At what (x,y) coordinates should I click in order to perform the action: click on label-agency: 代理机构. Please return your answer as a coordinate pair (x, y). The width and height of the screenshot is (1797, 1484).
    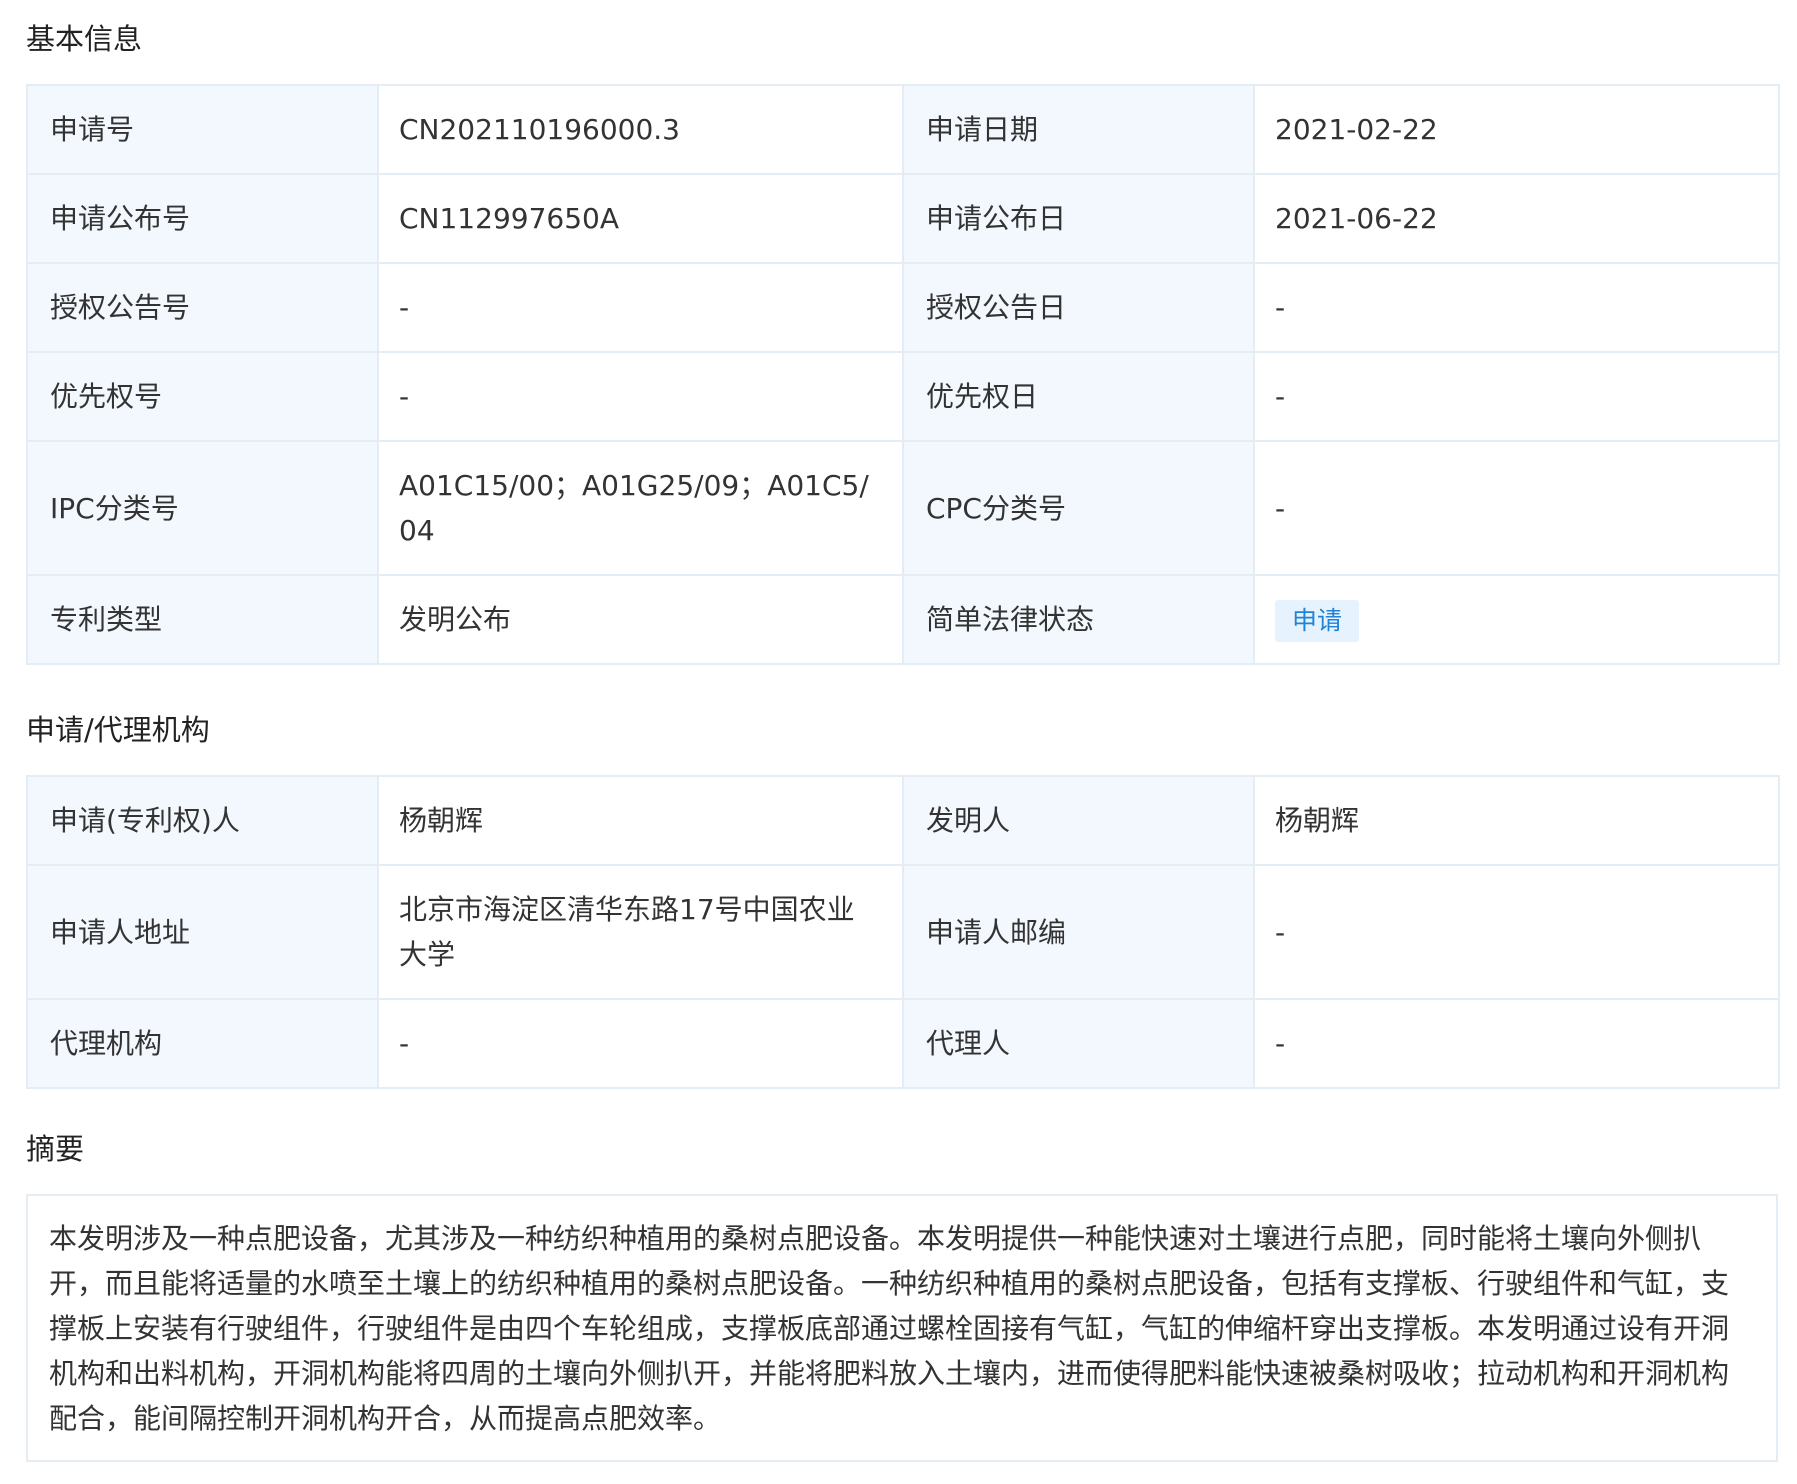
    Looking at the image, I should click on (202, 1043).